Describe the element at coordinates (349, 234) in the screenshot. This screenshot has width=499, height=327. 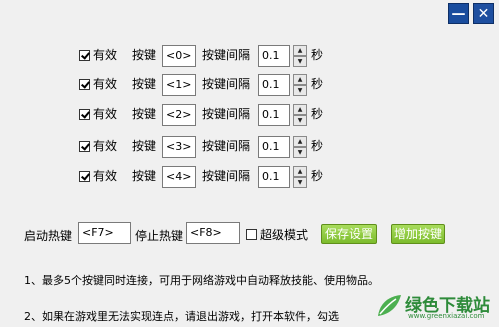
I see `save-settings-button: 保存设置` at that location.